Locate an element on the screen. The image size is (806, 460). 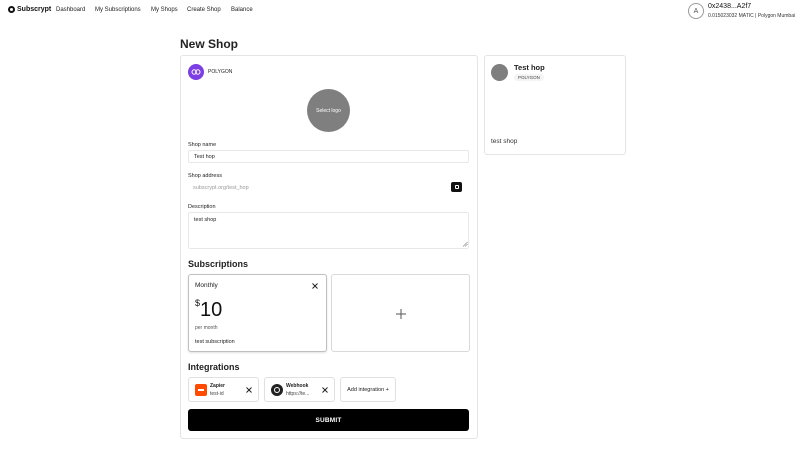
chain-selector: POLYGON is located at coordinates (210, 72).